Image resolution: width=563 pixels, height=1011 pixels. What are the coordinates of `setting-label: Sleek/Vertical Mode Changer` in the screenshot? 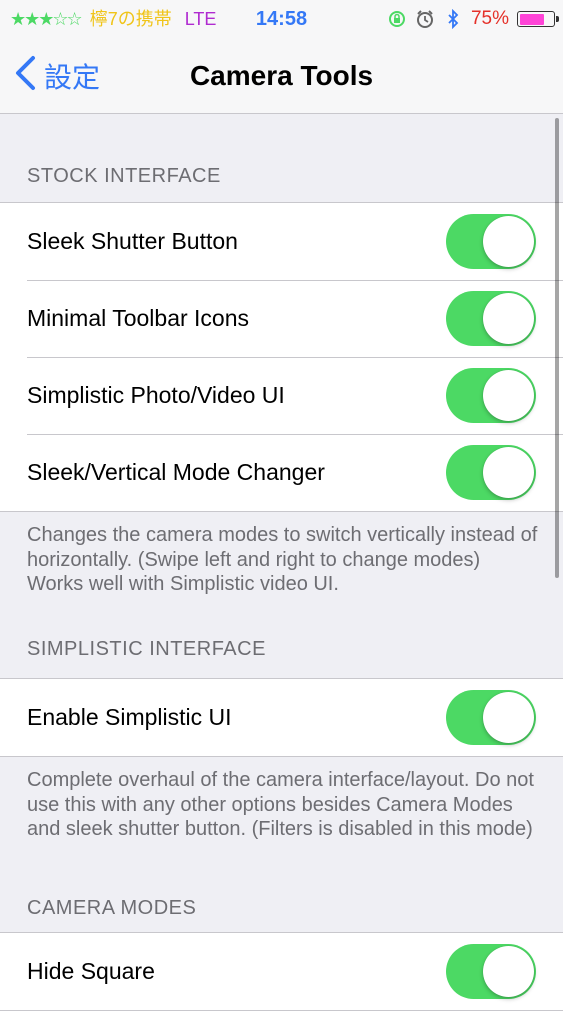 It's located at (176, 472).